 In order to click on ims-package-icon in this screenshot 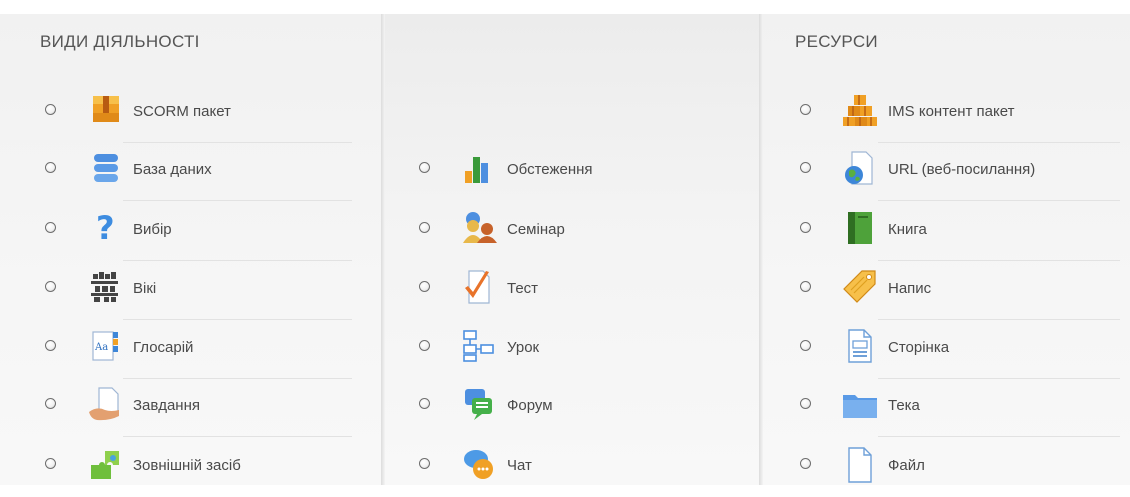, I will do `click(860, 111)`.